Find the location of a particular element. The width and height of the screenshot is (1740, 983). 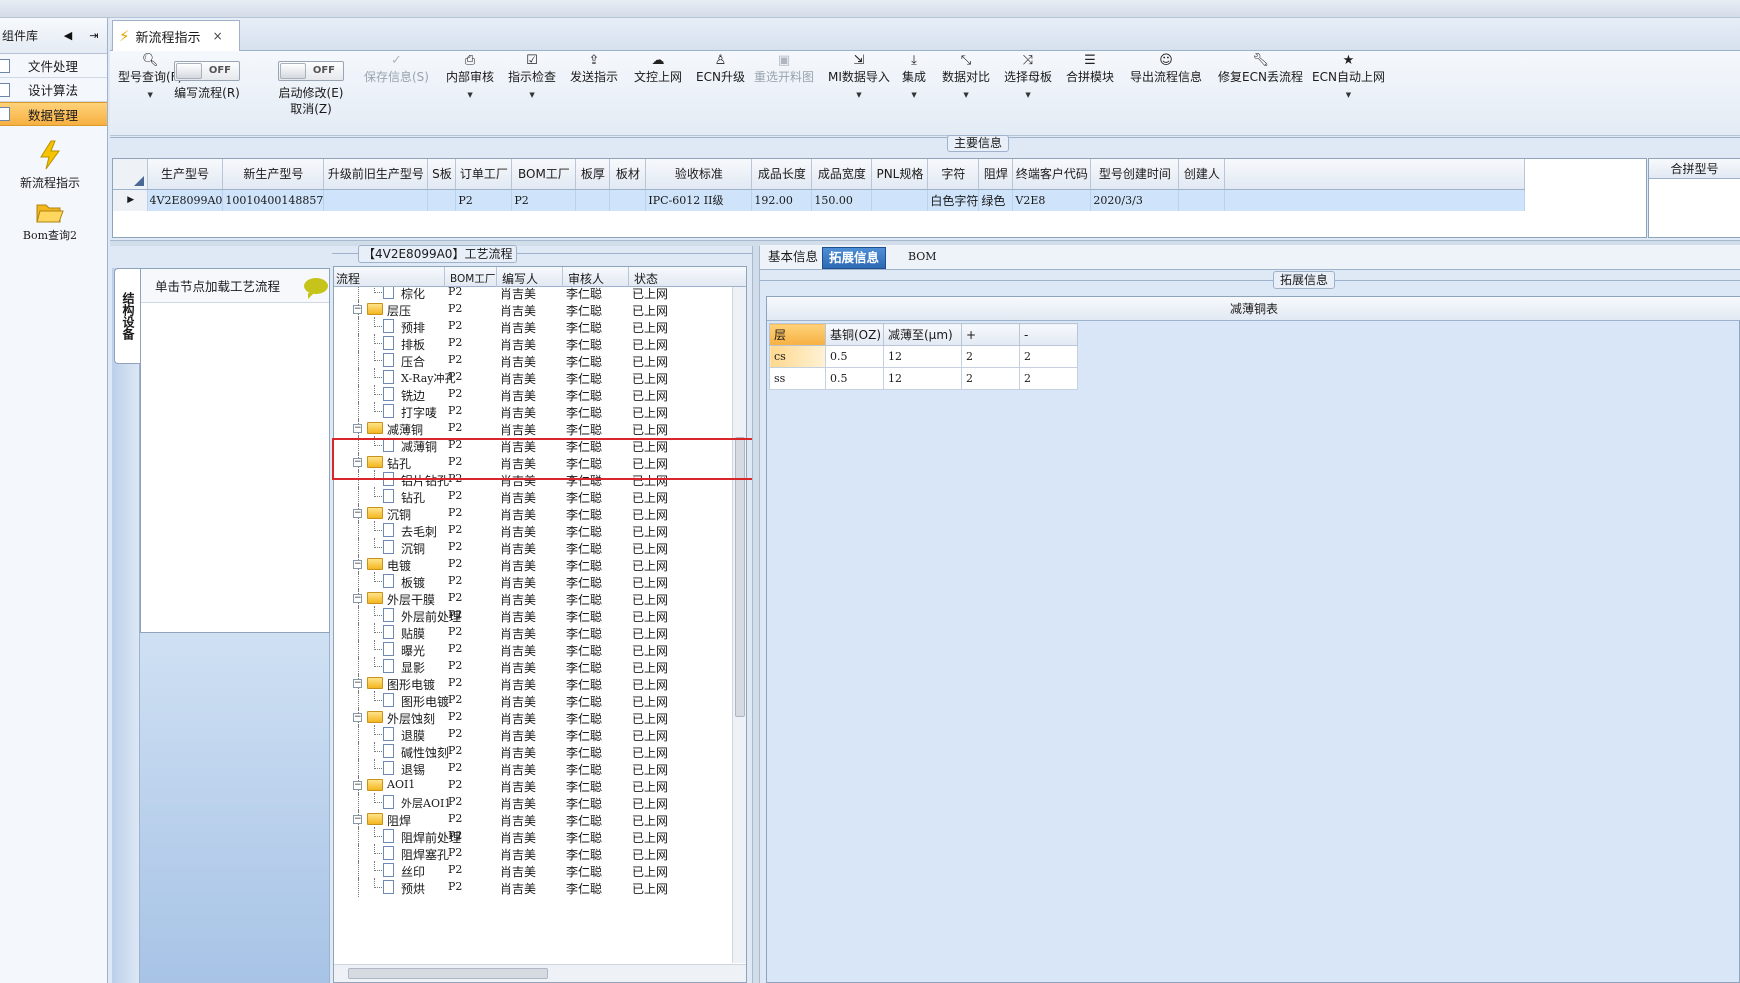

pin-icon: ⇥ is located at coordinates (94, 35).